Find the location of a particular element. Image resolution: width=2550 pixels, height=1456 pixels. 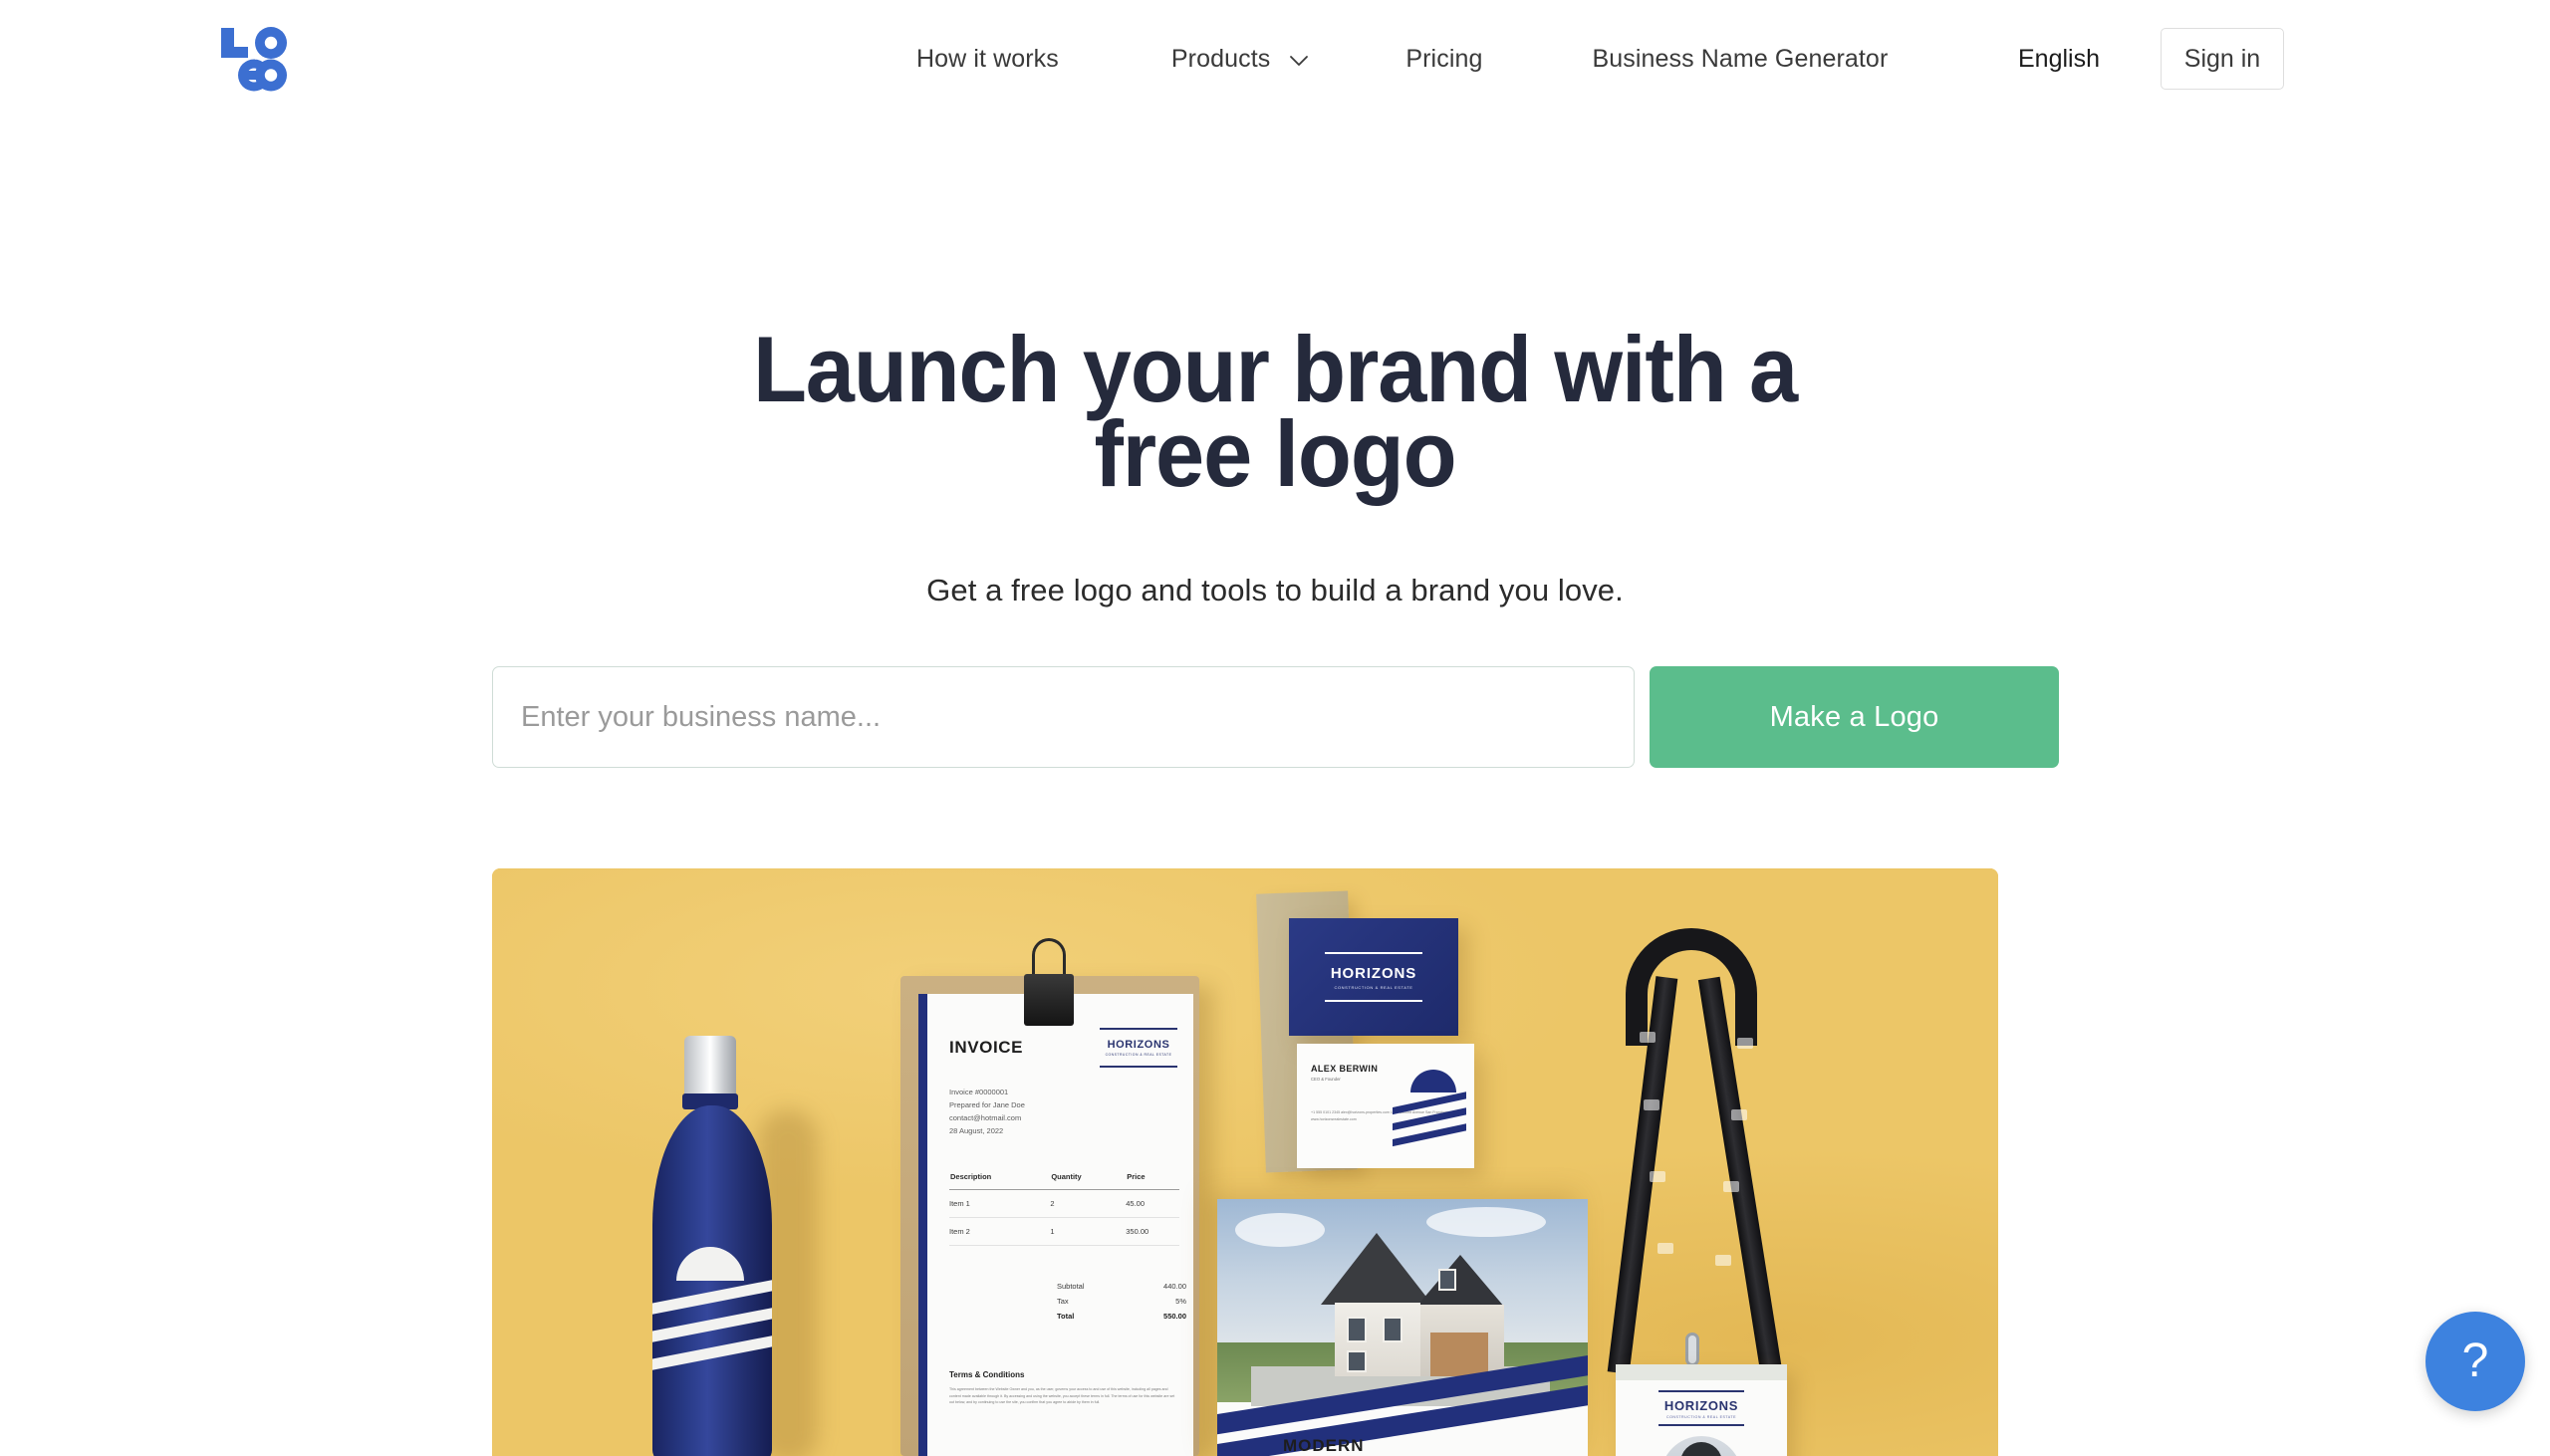

page-title-line-1: Launch your brand with a is located at coordinates (1275, 369).